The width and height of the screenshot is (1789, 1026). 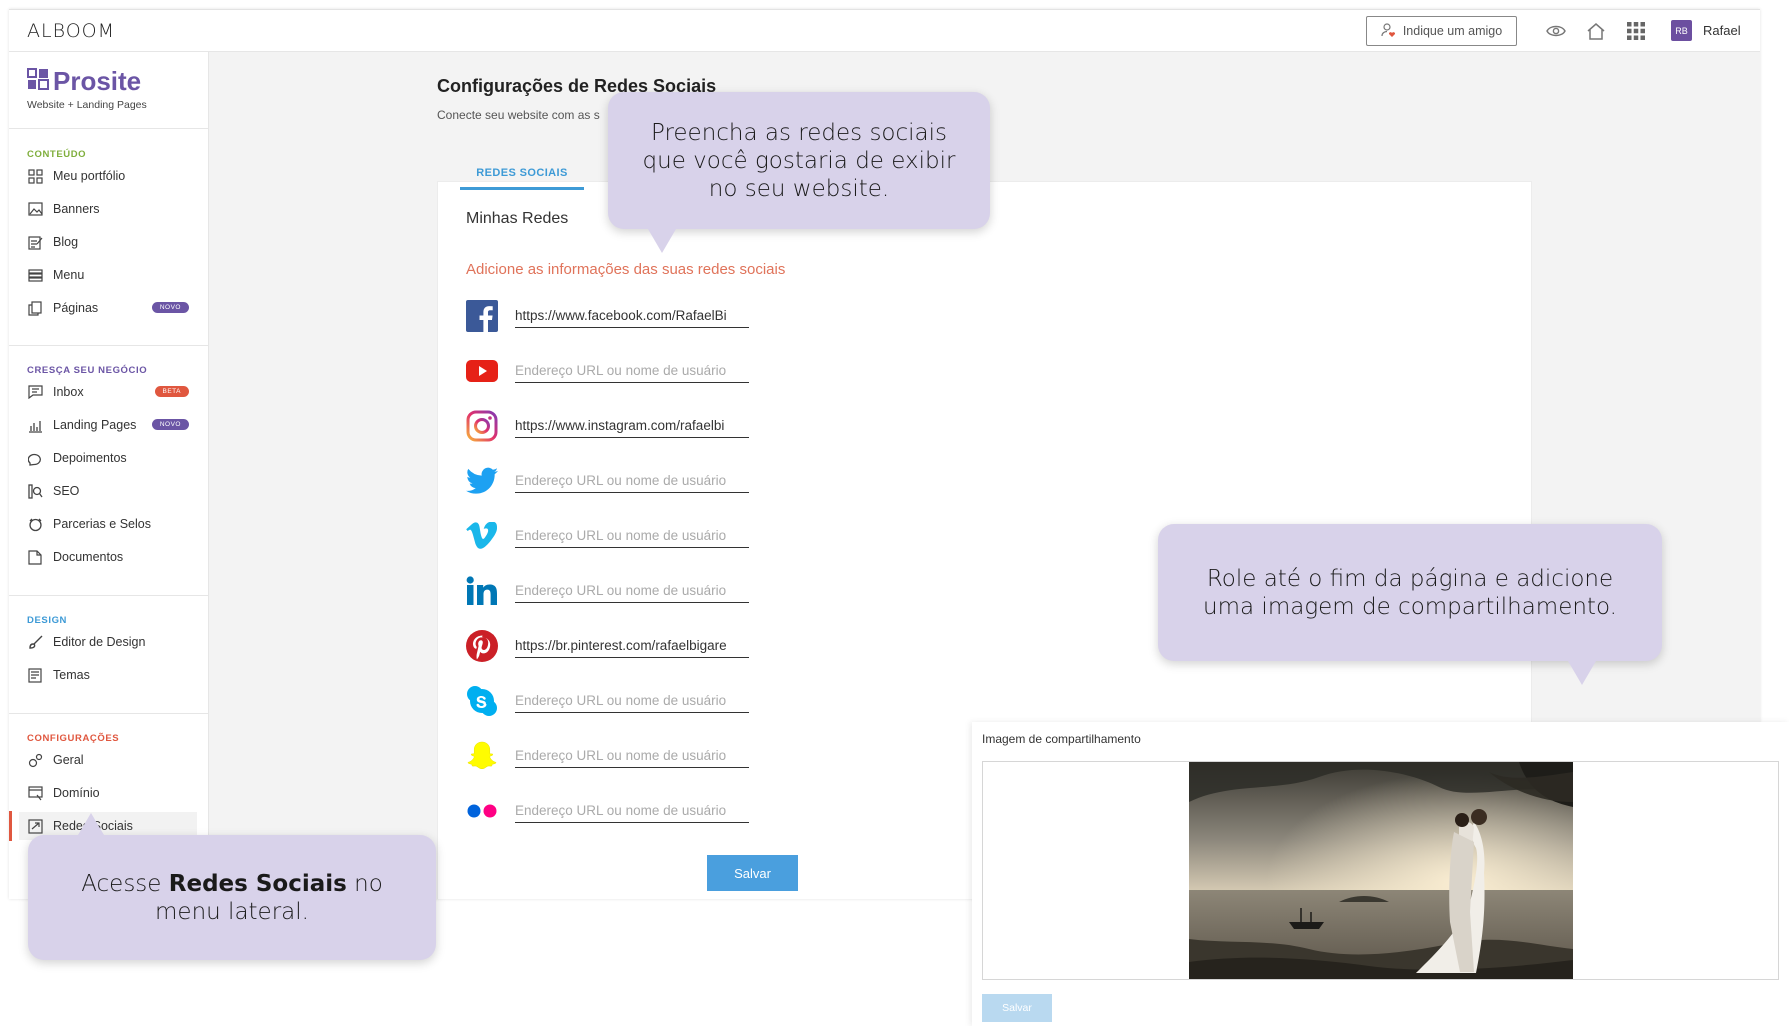 I want to click on testimonial-icon, so click(x=35, y=458).